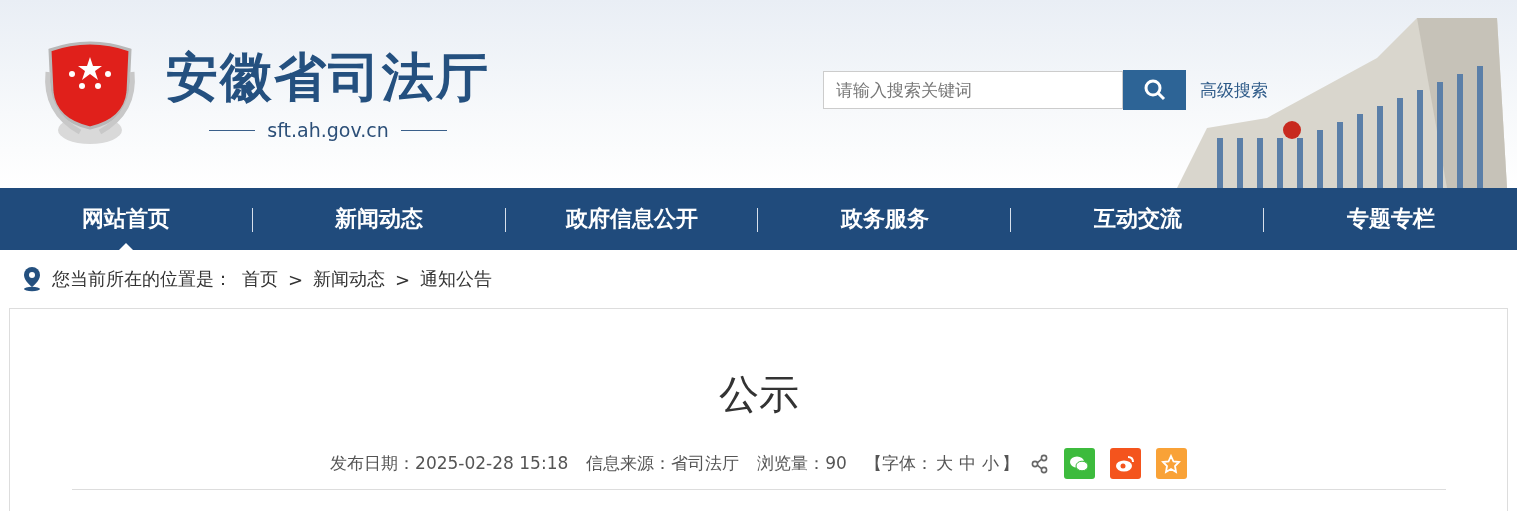 The width and height of the screenshot is (1517, 511). I want to click on search-icon, so click(1154, 90).